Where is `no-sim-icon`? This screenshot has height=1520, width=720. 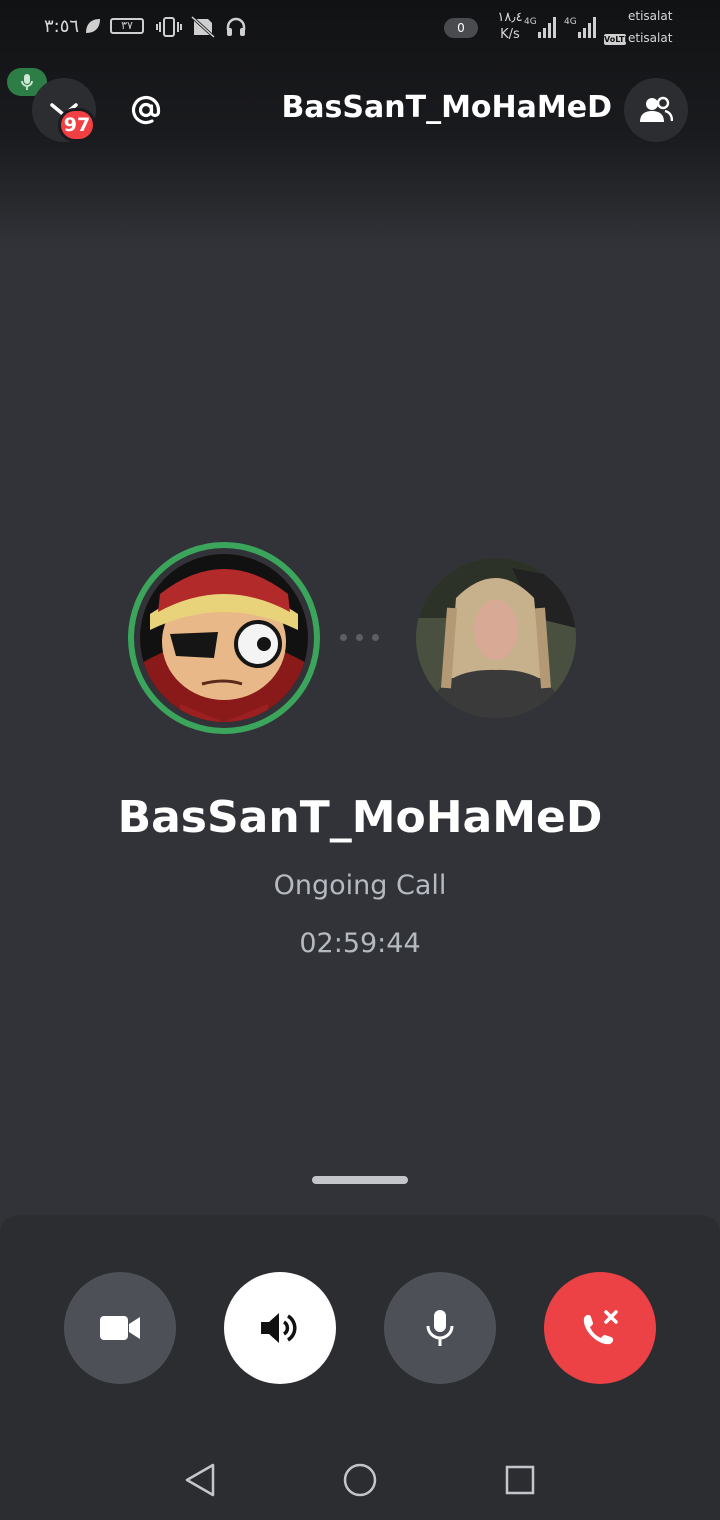
no-sim-icon is located at coordinates (203, 29).